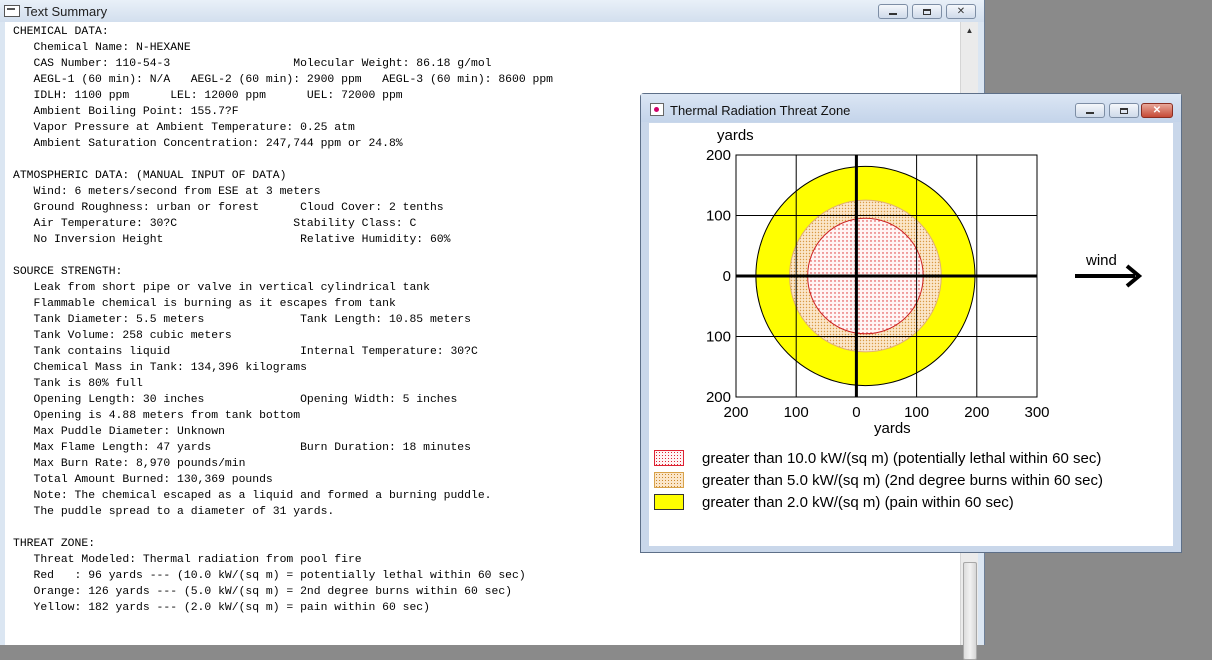 This screenshot has width=1212, height=660. I want to click on window-title: Thermal Radiation Threat Zone, so click(760, 110).